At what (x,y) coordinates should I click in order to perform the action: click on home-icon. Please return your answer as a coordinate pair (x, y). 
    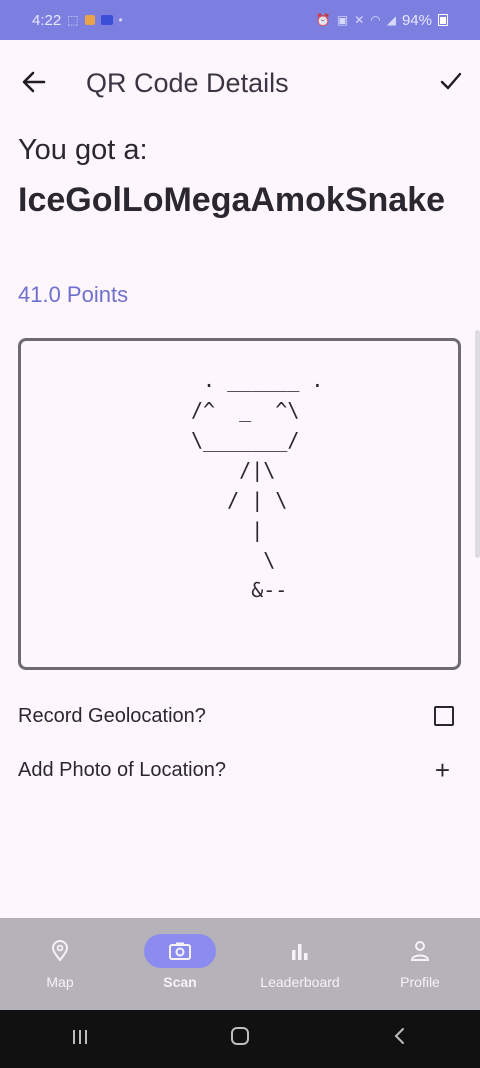
    Looking at the image, I should click on (240, 1036).